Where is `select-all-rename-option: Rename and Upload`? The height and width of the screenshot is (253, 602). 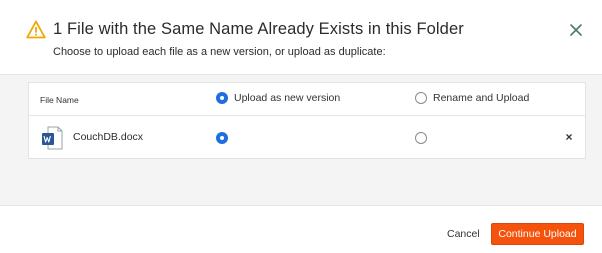
select-all-rename-option: Rename and Upload is located at coordinates (472, 98).